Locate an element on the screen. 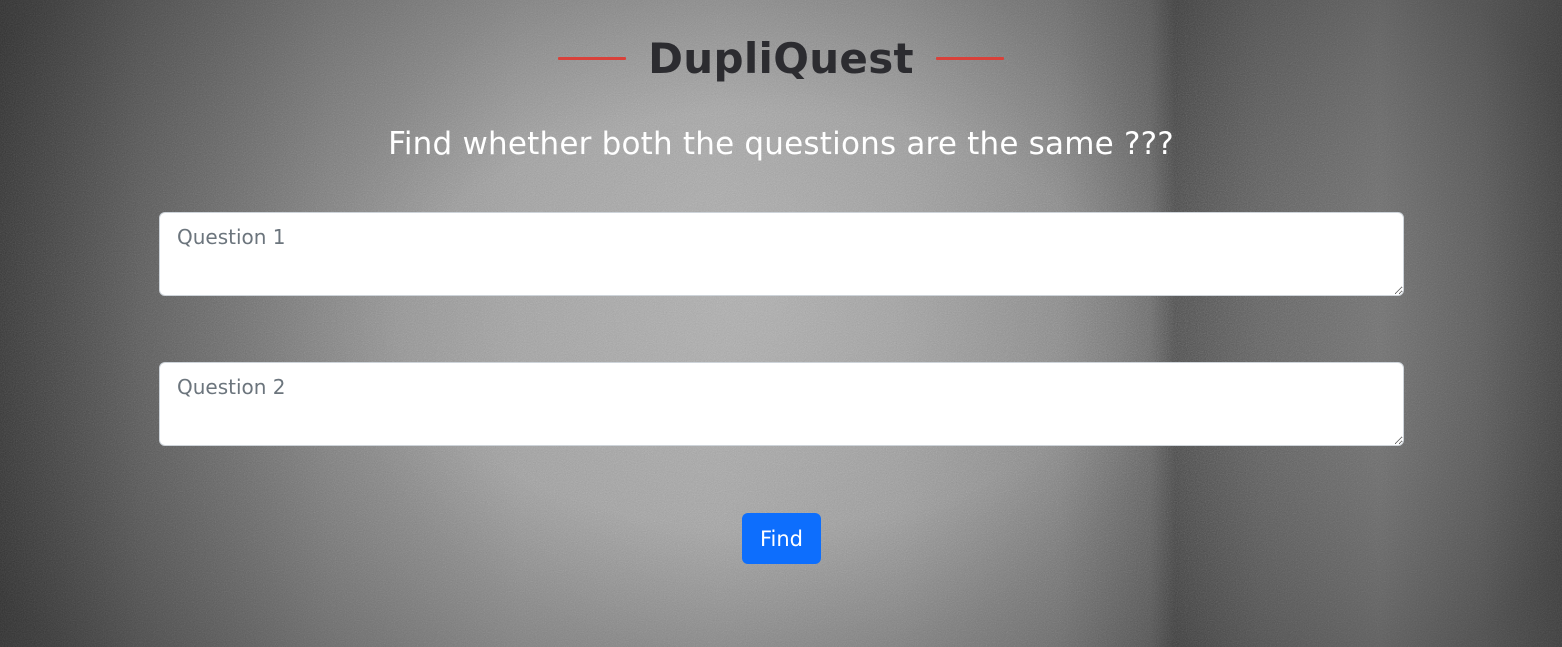 The width and height of the screenshot is (1562, 647). title-rule-right is located at coordinates (969, 58).